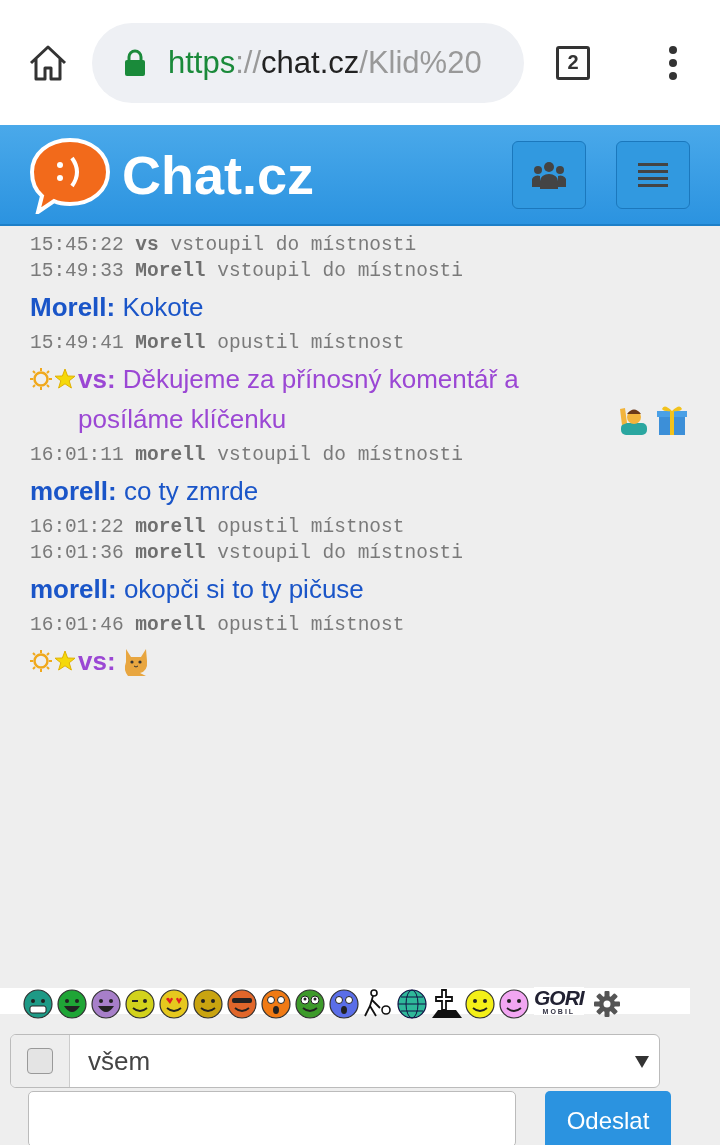  Describe the element at coordinates (247, 455) in the screenshot. I see `system-message: 16:01:11 morell vstoupil do místnosti` at that location.